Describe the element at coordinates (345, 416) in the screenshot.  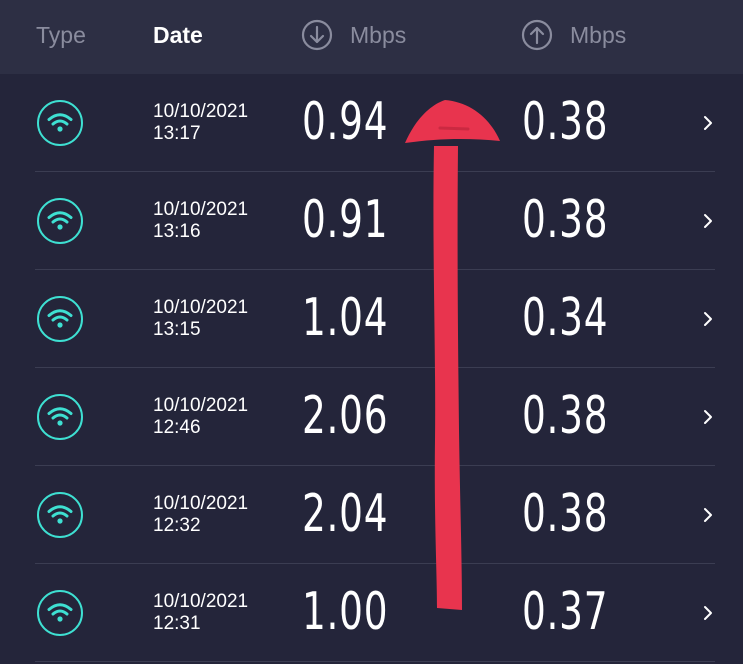
I see `row-download-speed: 2.06` at that location.